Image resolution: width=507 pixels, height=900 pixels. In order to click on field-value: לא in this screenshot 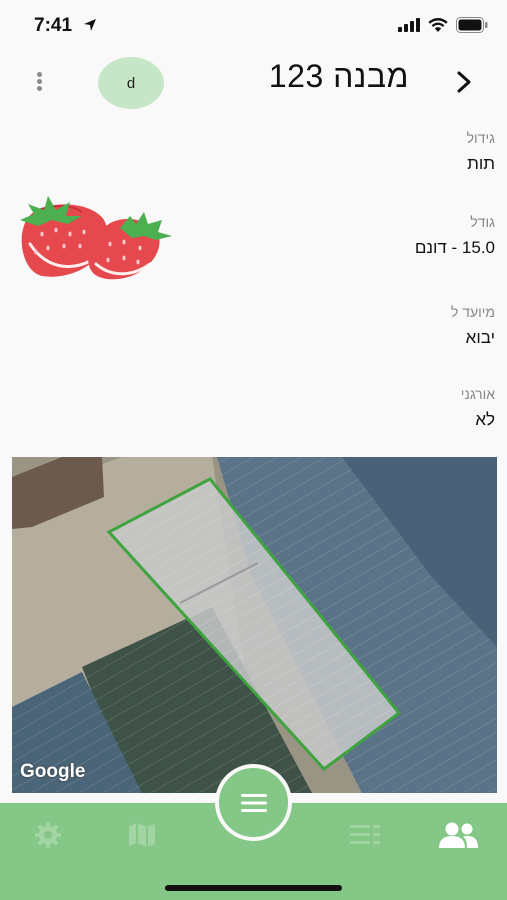, I will do `click(485, 419)`.